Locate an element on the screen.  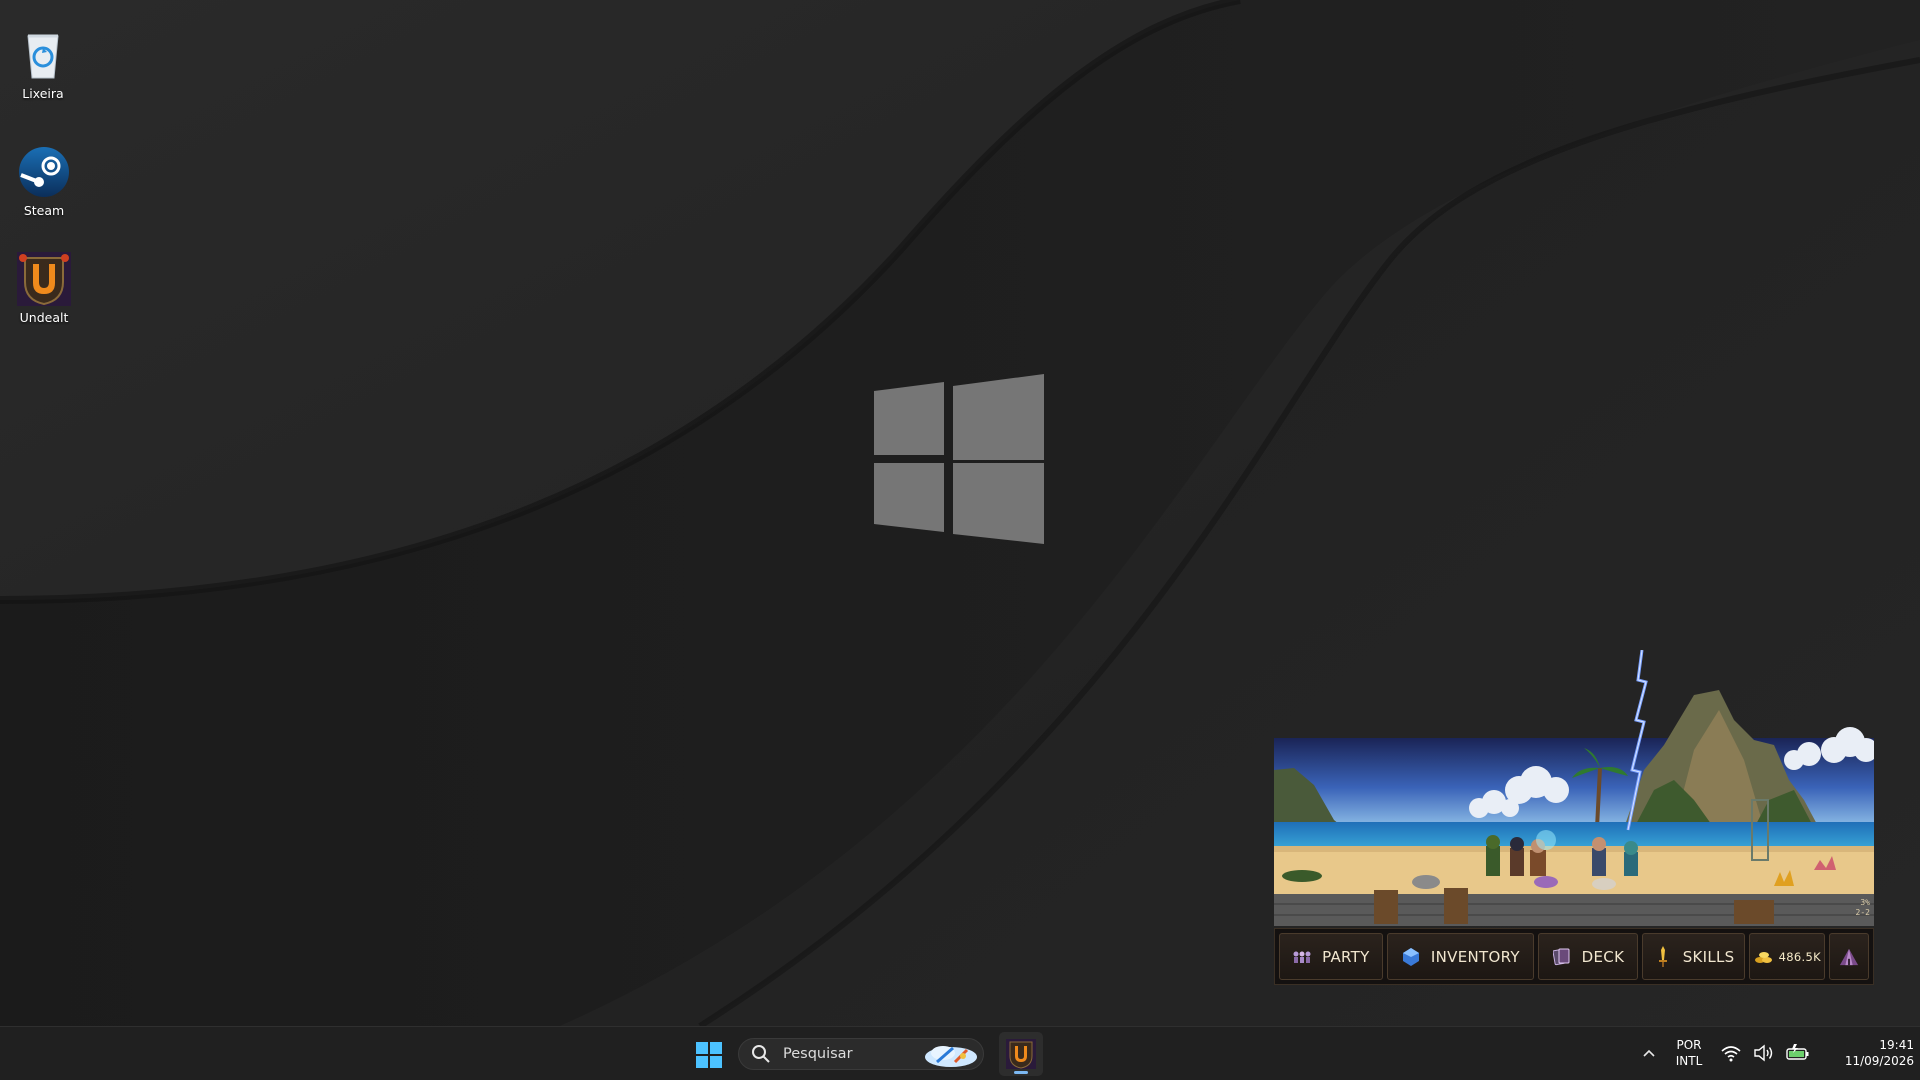
desktop-icon-recycle-bin: Lixeira is located at coordinates (43, 64).